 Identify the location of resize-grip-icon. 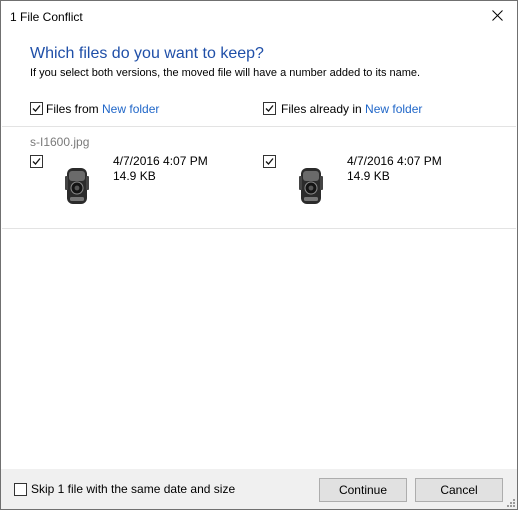
(511, 503).